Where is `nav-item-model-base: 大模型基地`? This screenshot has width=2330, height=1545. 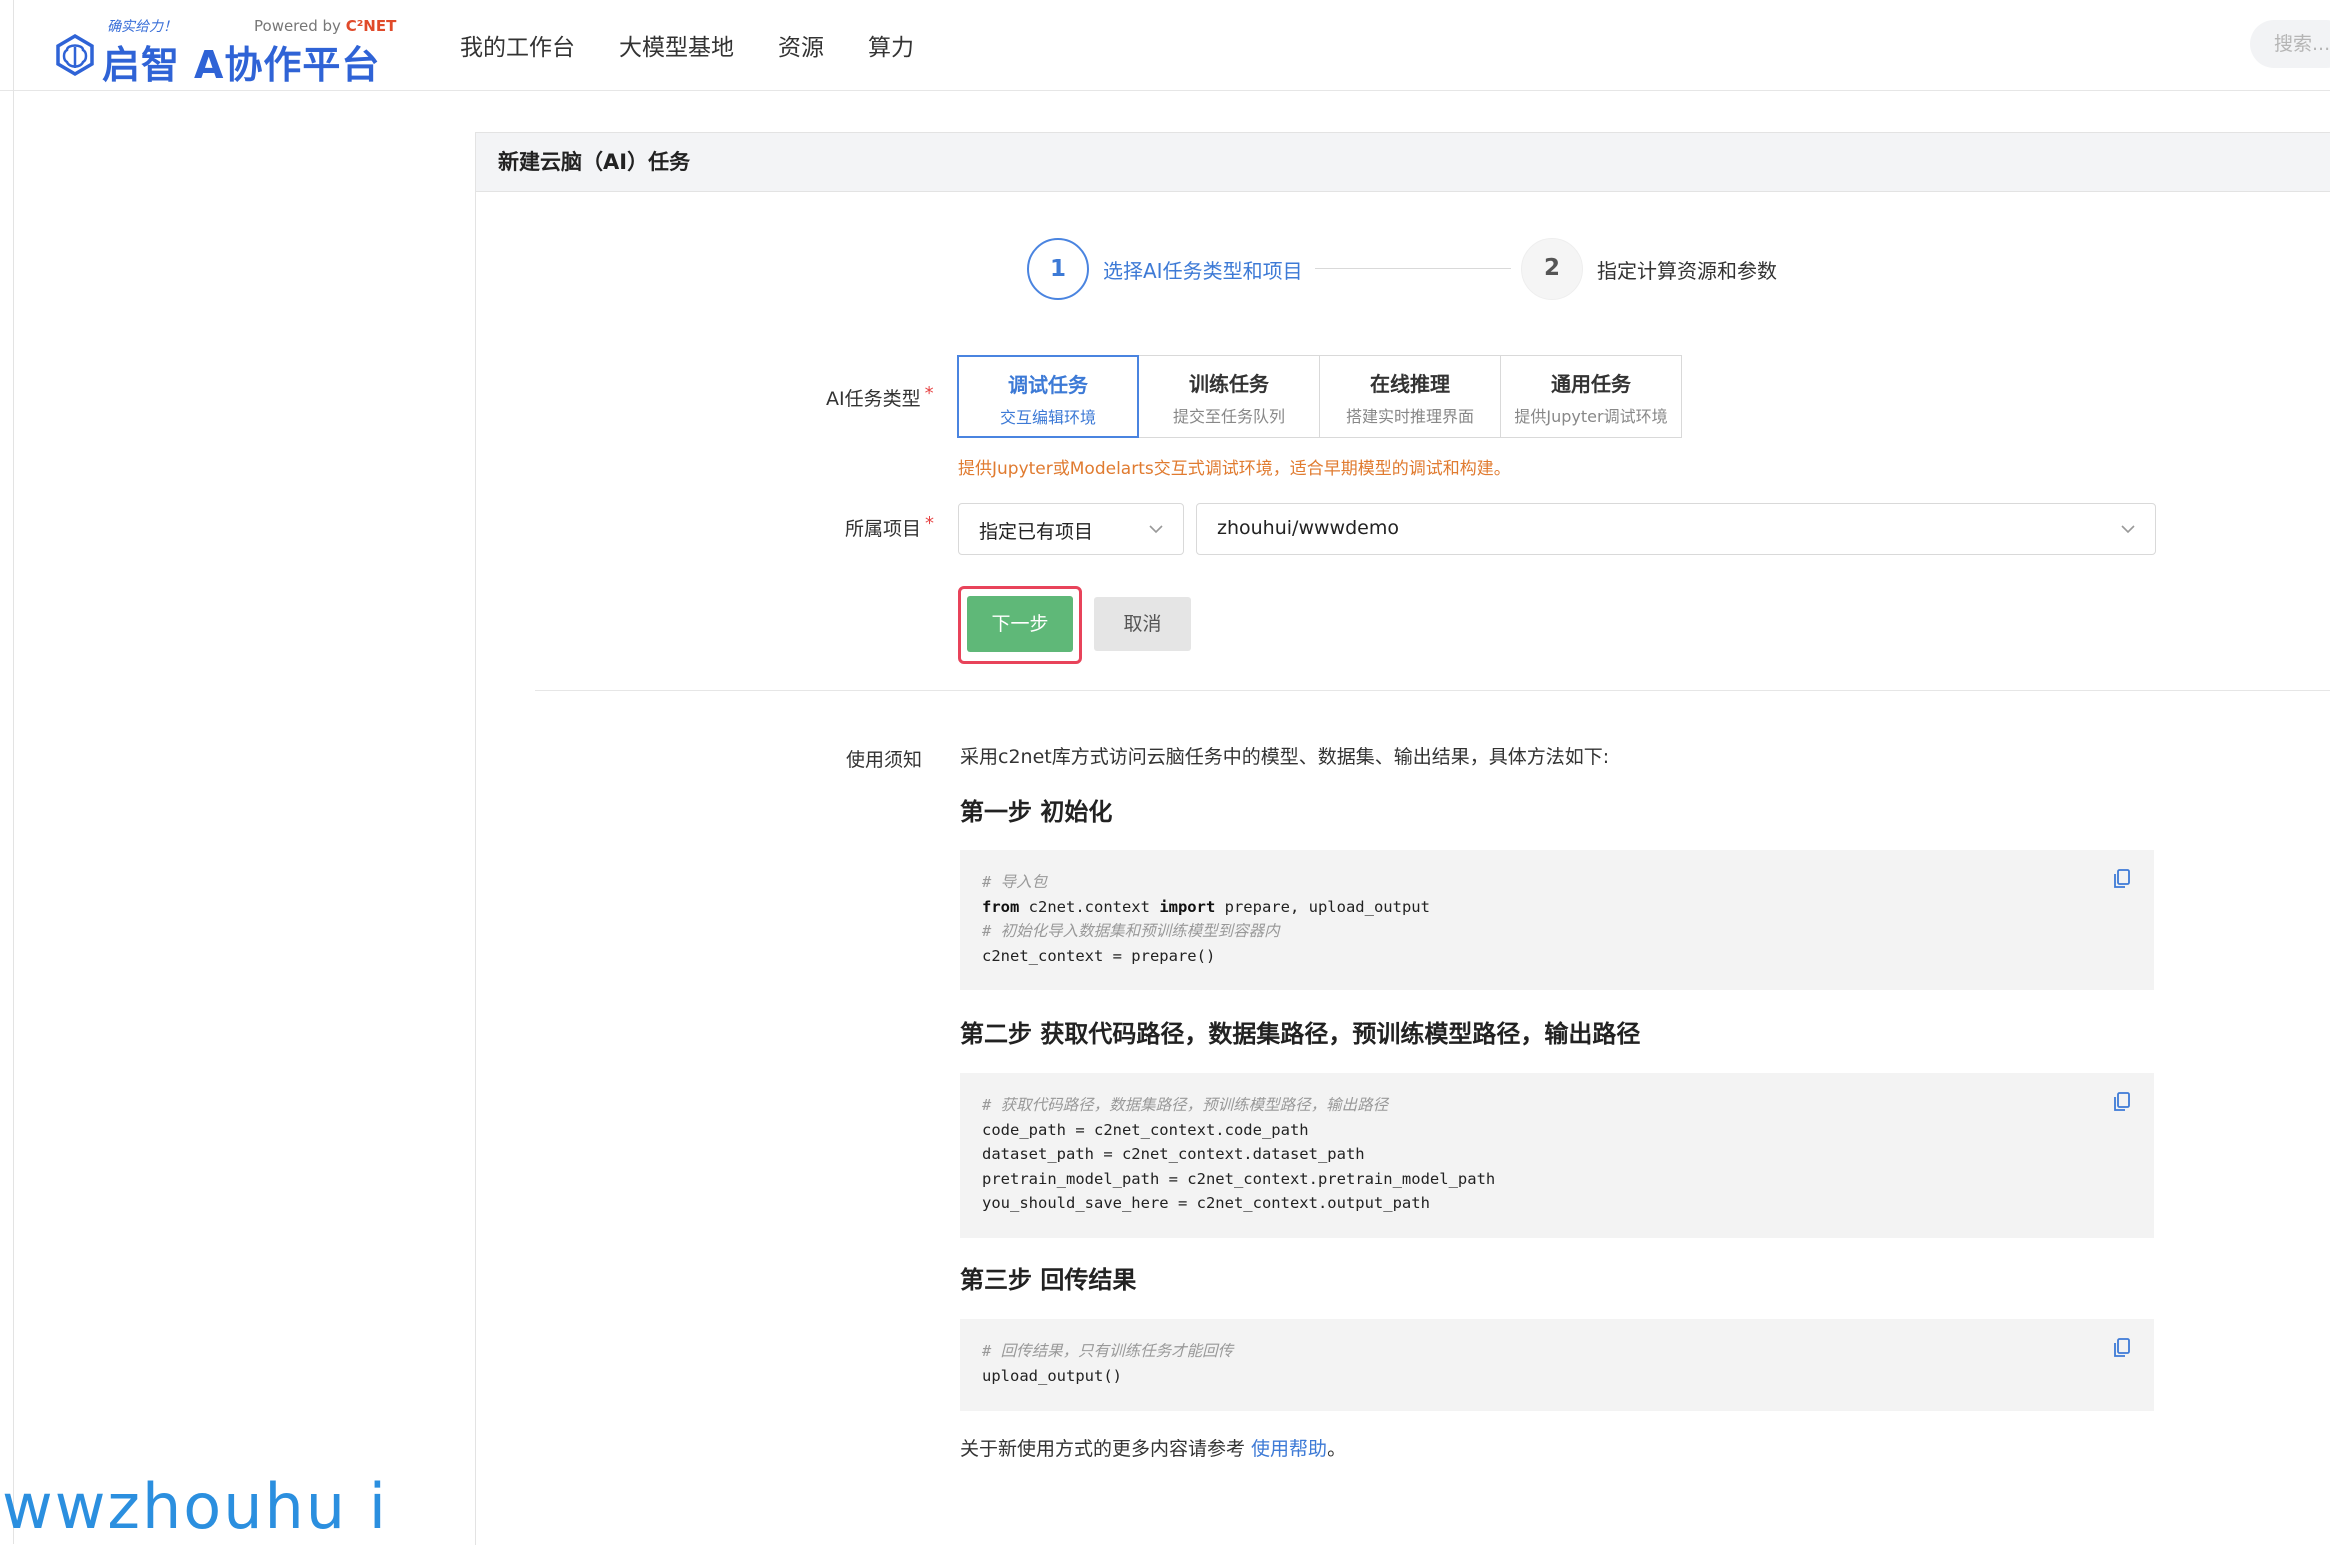
nav-item-model-base: 大模型基地 is located at coordinates (676, 45).